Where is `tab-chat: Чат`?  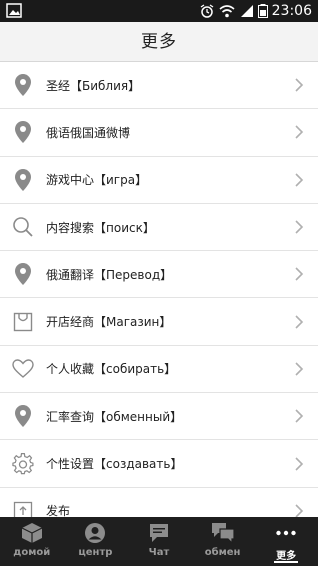
tab-chat: Чат is located at coordinates (159, 541).